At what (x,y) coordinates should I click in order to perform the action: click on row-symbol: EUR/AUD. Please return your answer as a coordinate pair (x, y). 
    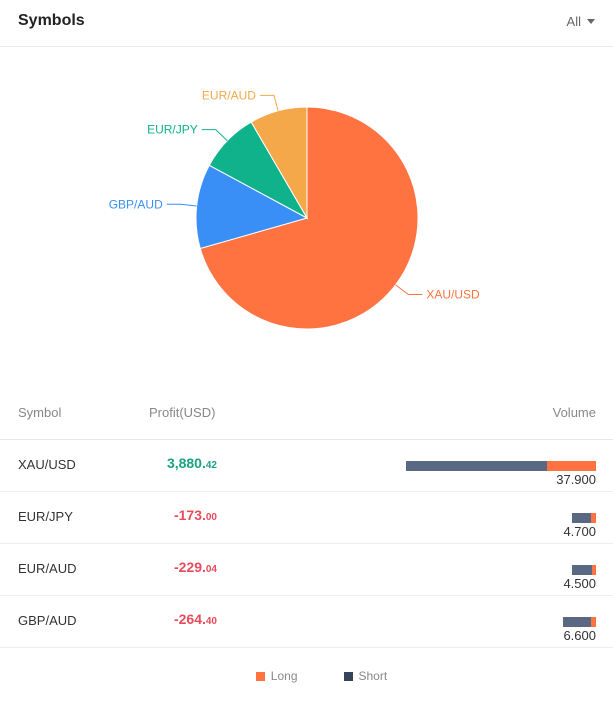
    Looking at the image, I should click on (47, 568).